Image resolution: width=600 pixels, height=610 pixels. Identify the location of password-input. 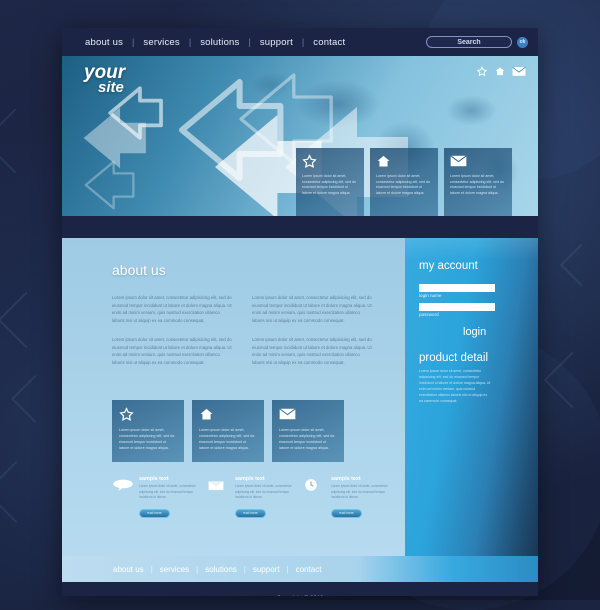
(457, 307).